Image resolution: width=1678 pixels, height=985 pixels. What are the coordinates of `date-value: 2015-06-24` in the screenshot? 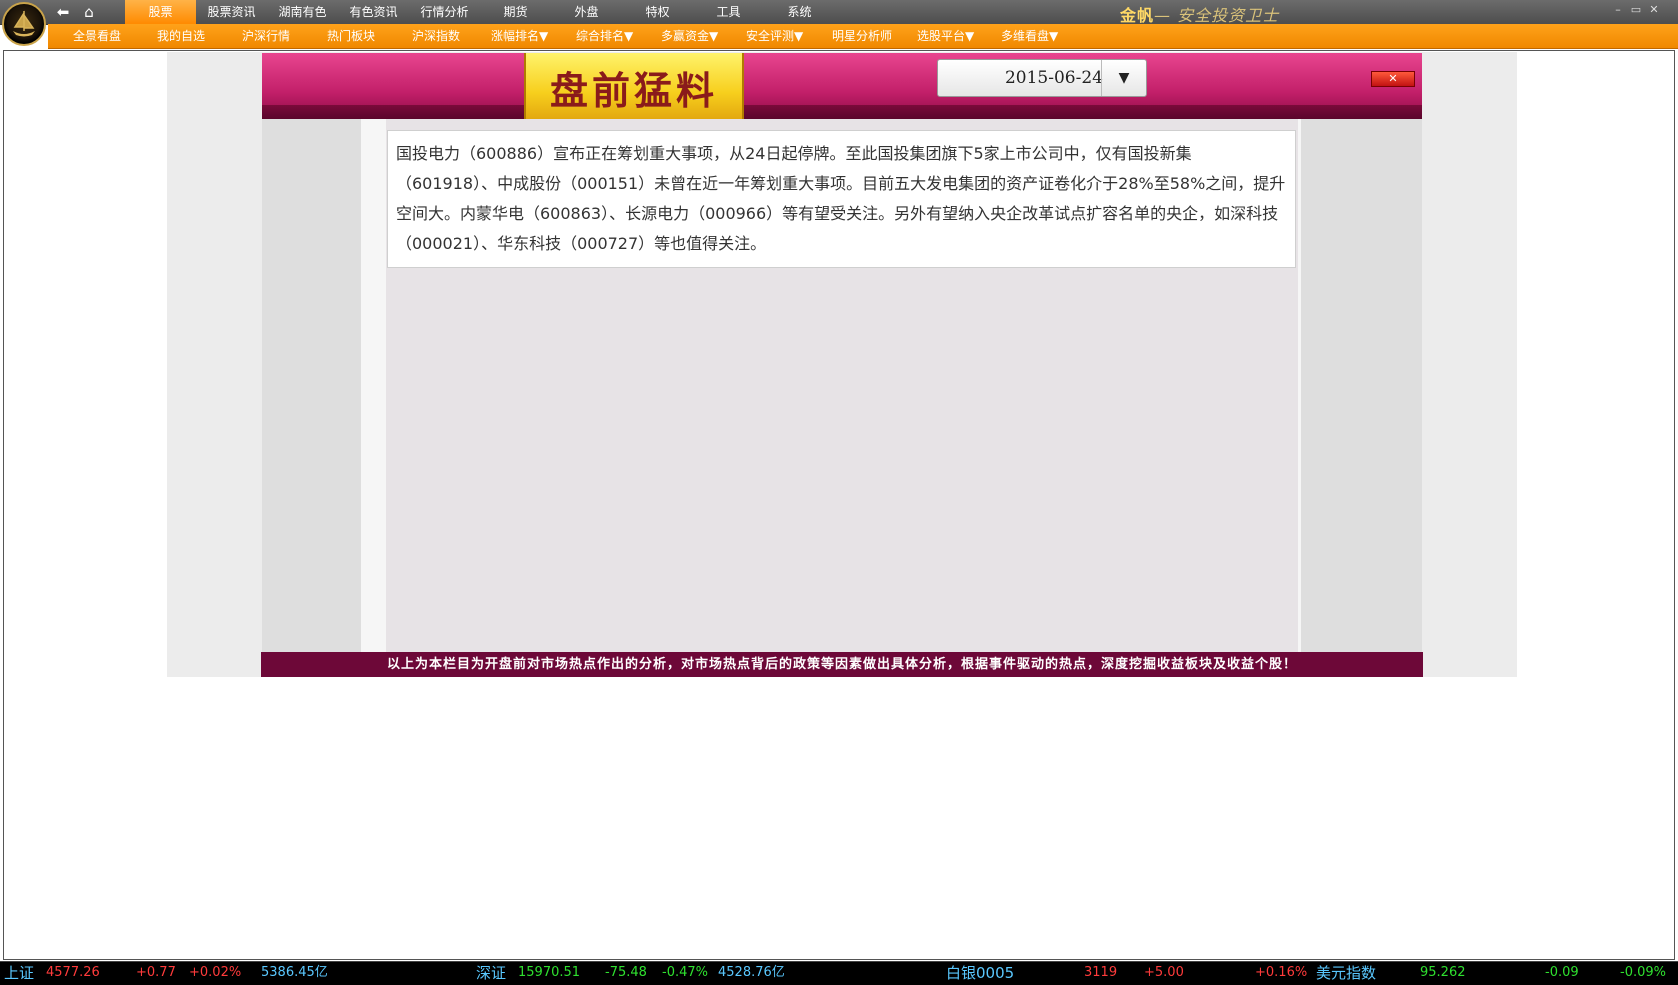 It's located at (1053, 78).